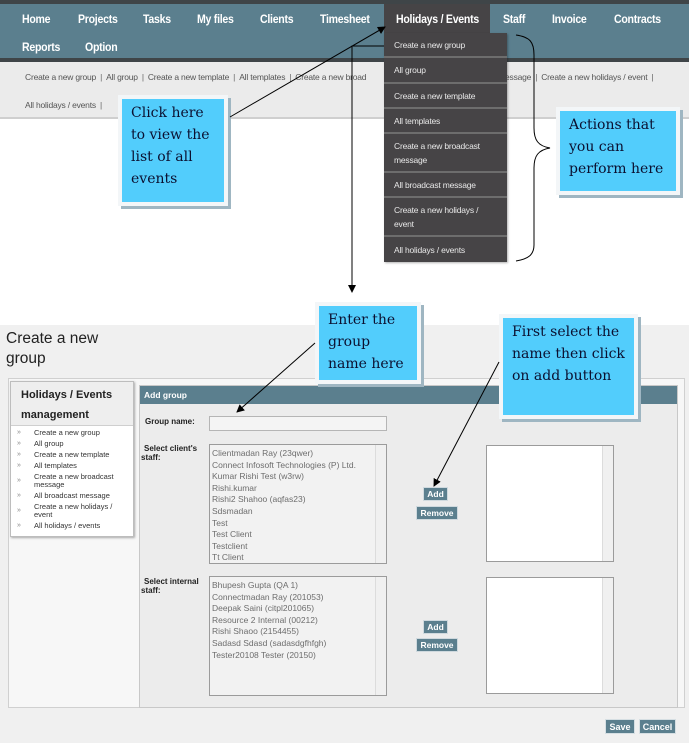  Describe the element at coordinates (620, 726) in the screenshot. I see `save-button: Save` at that location.